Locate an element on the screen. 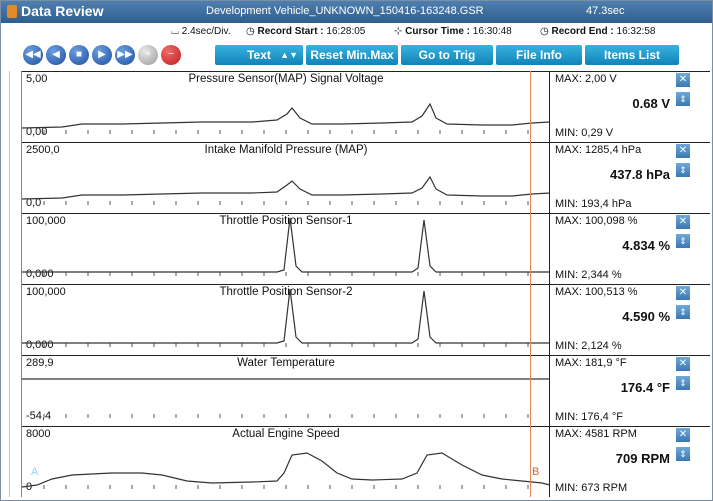 This screenshot has height=501, width=713. updown-icon: ▲▼ is located at coordinates (289, 55).